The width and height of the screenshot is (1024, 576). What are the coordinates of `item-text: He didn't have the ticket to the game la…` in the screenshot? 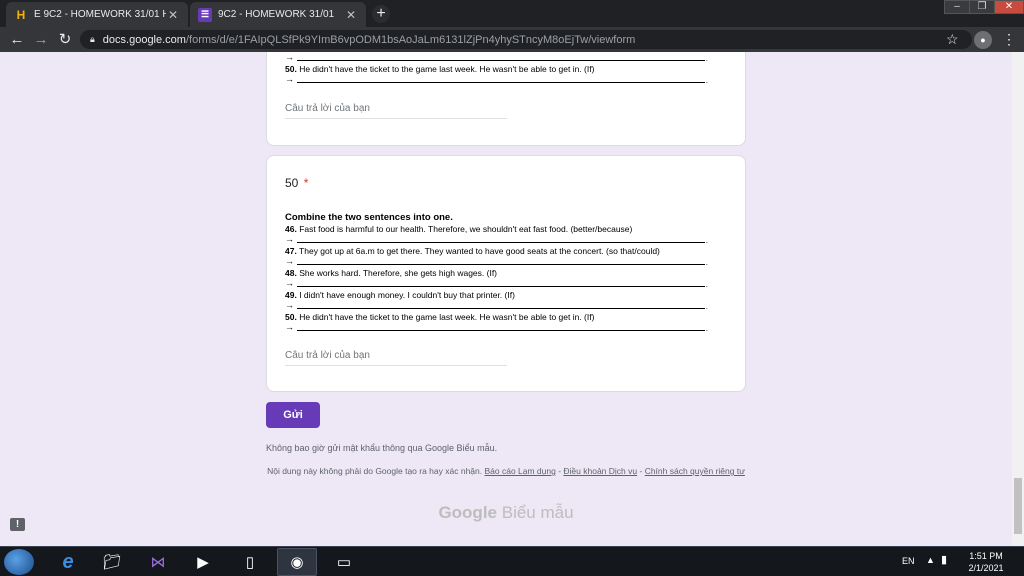 It's located at (447, 317).